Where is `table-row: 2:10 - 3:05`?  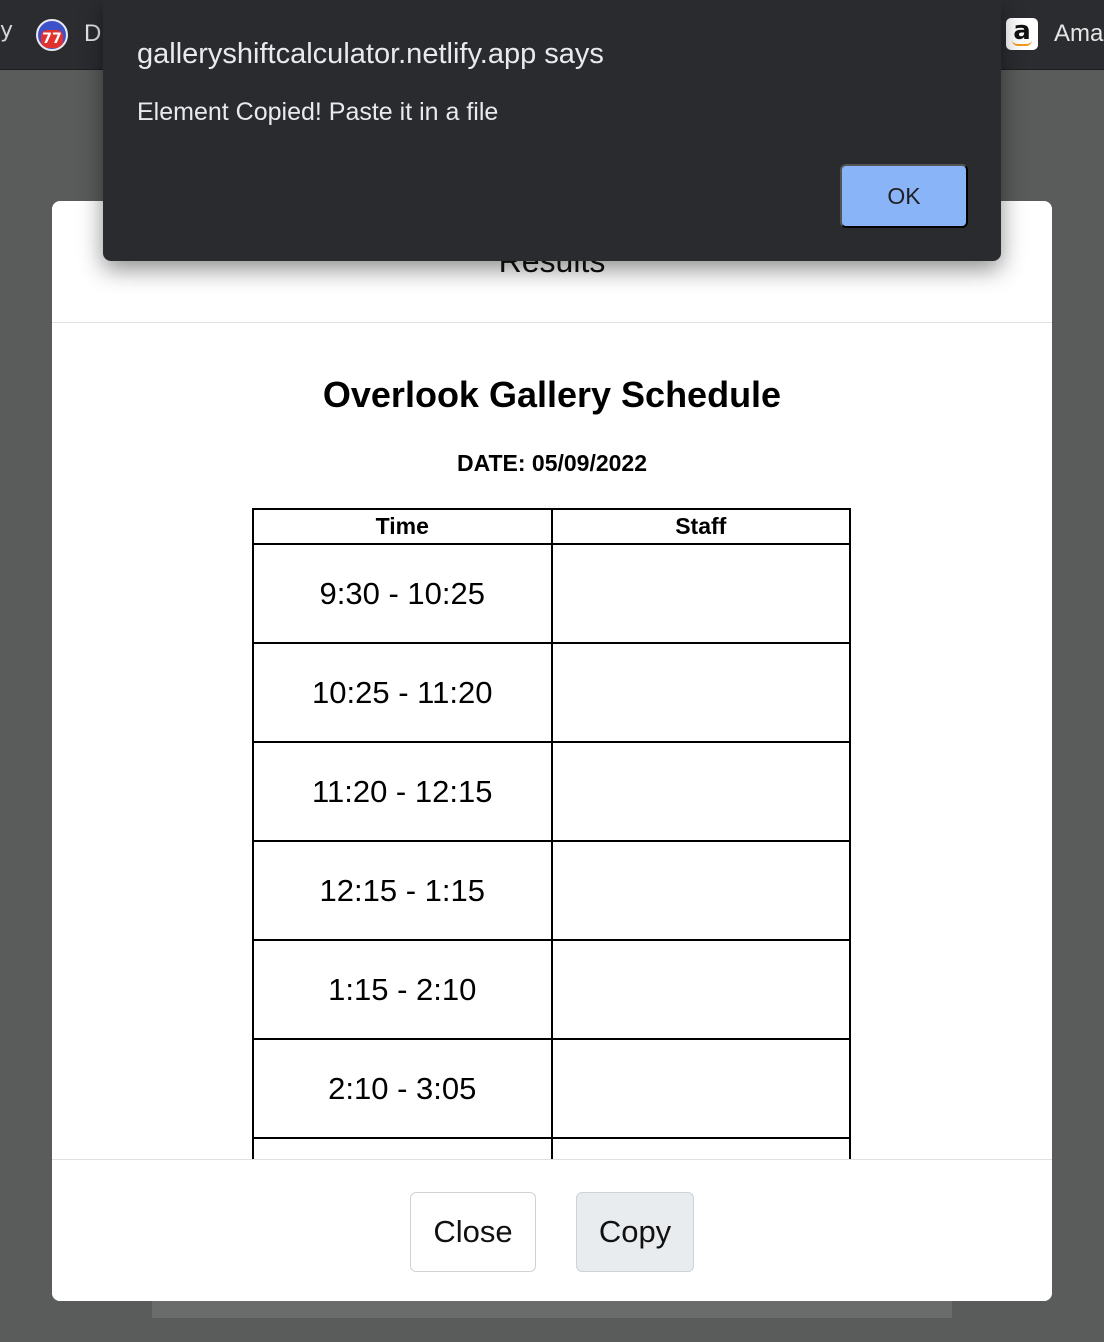 table-row: 2:10 - 3:05 is located at coordinates (551, 1088).